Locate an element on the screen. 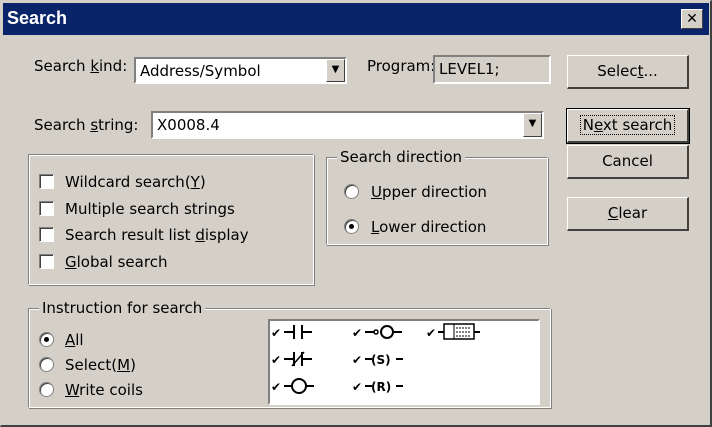 This screenshot has width=712, height=427. search-string-value: X0008.4 is located at coordinates (188, 125).